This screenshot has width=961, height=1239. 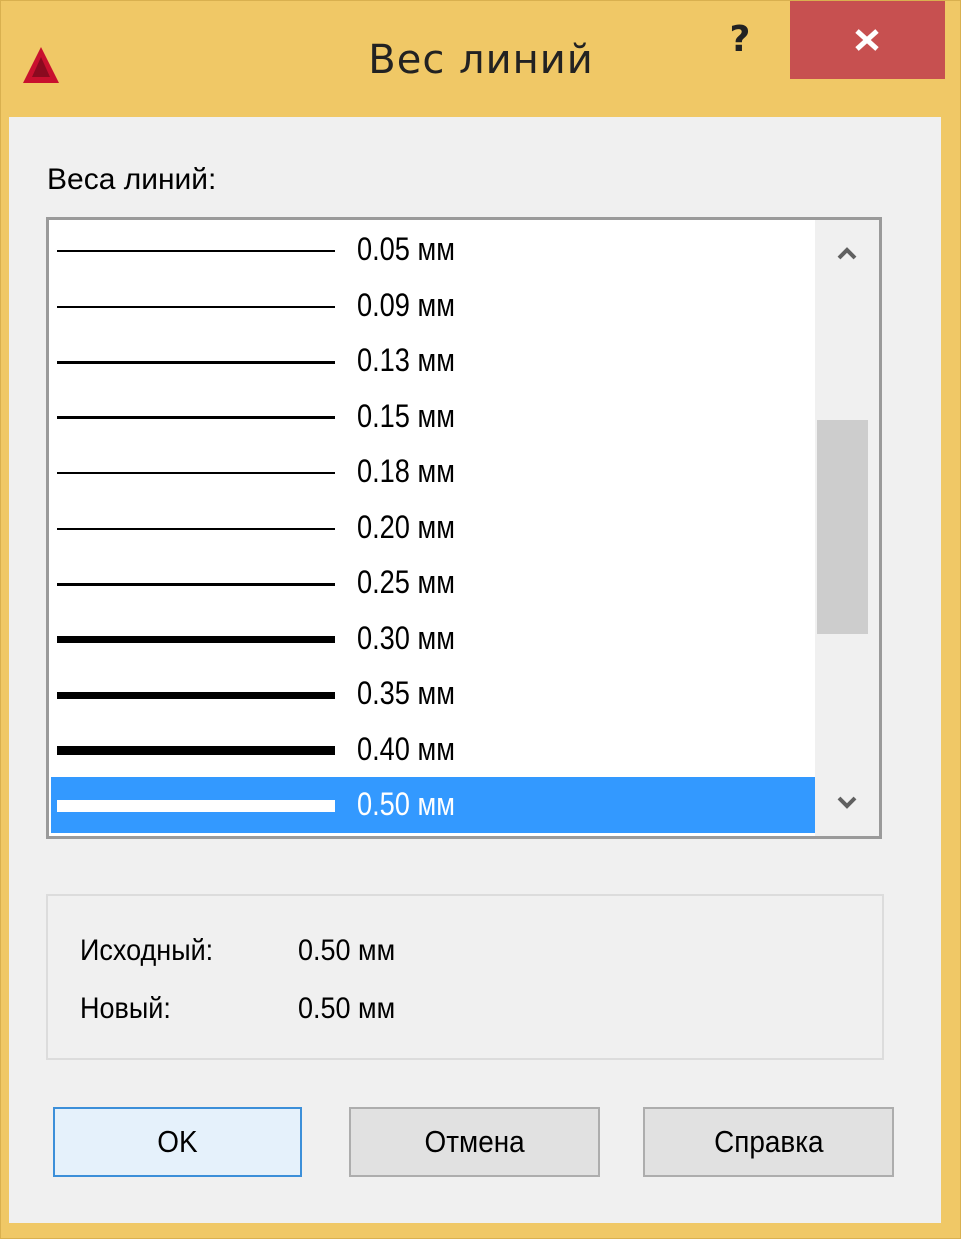 I want to click on lineweight-item: 0.20 мм, so click(x=433, y=528).